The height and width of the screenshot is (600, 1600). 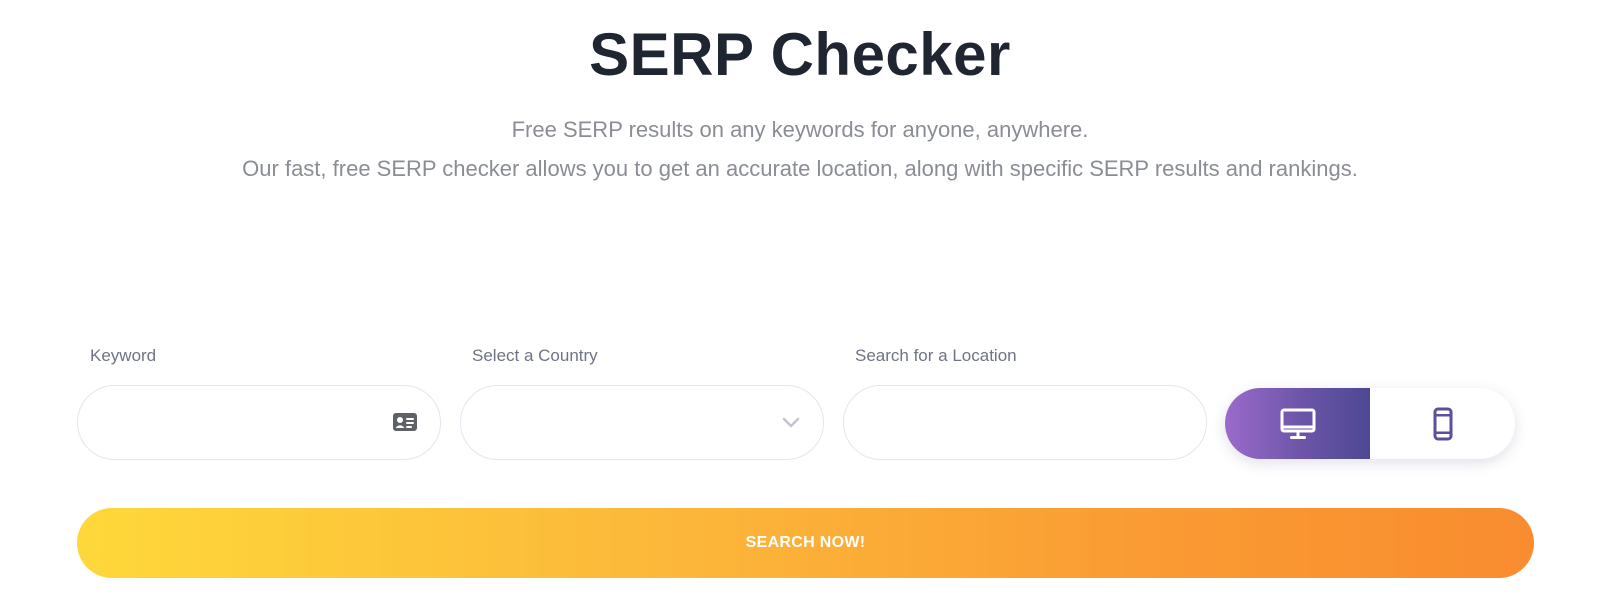 I want to click on country-select, so click(x=642, y=422).